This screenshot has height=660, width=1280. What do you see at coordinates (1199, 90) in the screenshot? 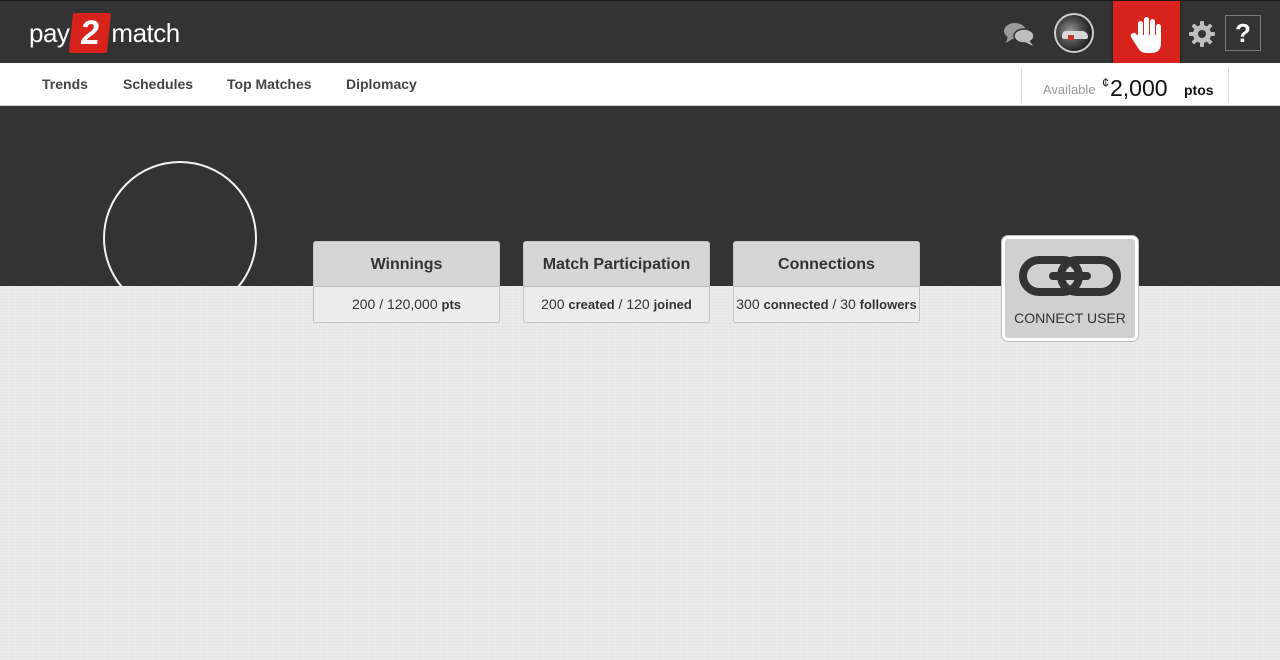
I see `balance-unit: ptos` at bounding box center [1199, 90].